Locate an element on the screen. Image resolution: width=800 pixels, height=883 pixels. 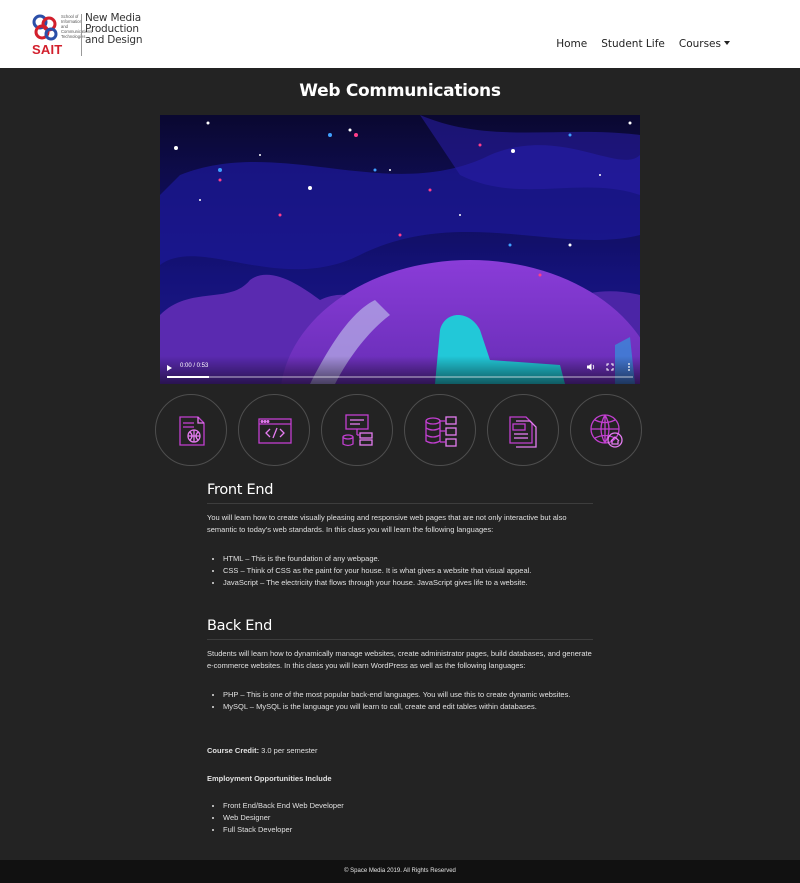
logo-program-line3: and Design is located at coordinates (114, 40).